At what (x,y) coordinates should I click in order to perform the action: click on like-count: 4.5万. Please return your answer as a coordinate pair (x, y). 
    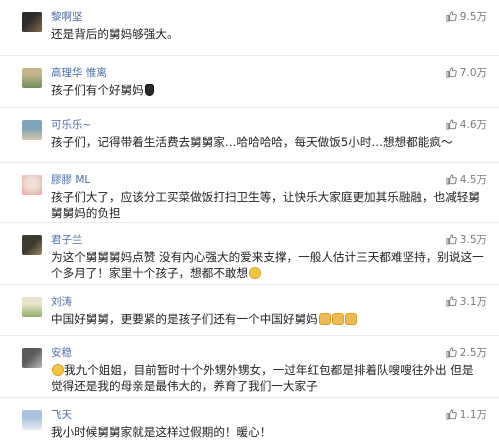
    Looking at the image, I should click on (473, 180).